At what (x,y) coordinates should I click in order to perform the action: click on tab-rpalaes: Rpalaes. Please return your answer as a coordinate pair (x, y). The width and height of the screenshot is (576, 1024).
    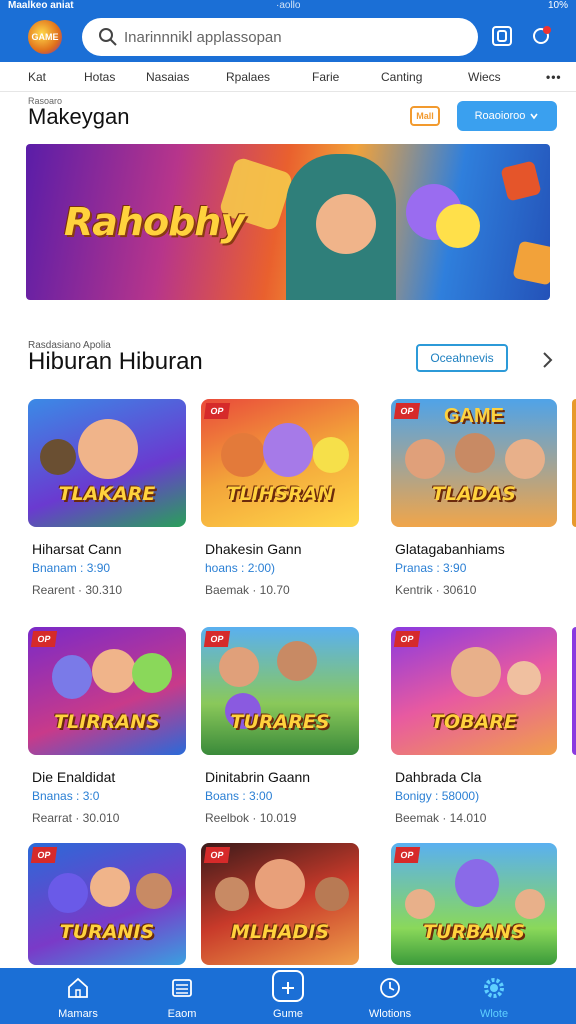
    Looking at the image, I should click on (248, 77).